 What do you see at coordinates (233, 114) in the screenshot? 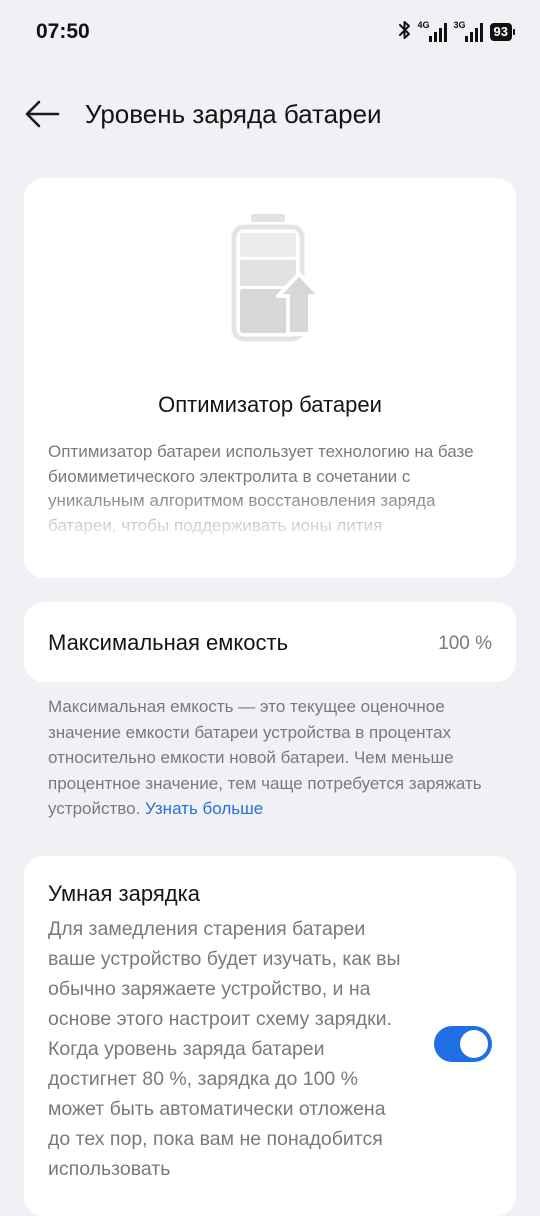
I see `page-title: Уровень заряда батареи` at bounding box center [233, 114].